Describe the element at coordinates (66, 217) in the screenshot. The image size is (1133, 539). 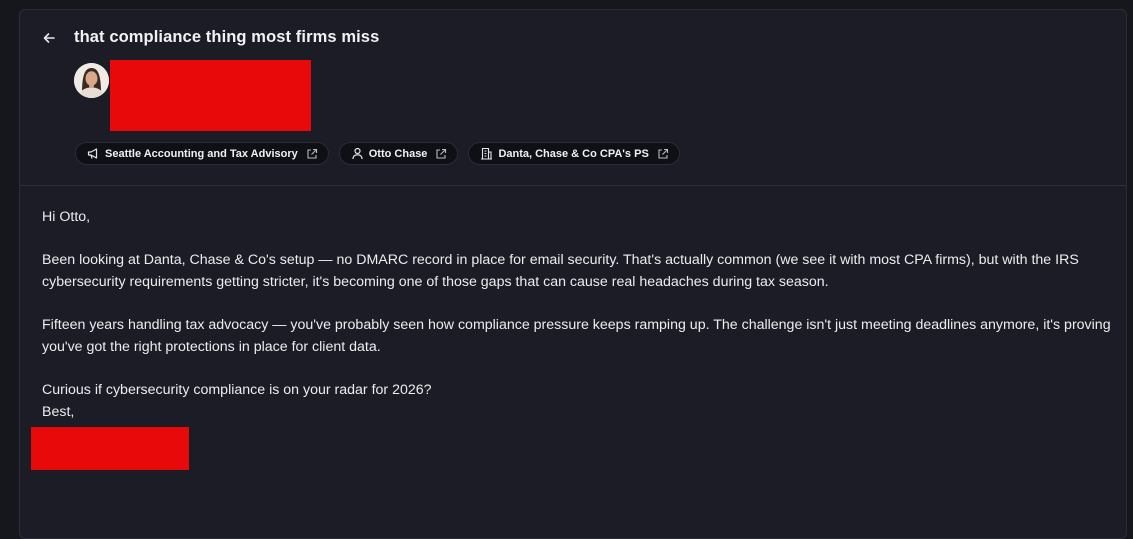
I see `greeting: Hi Otto,` at that location.